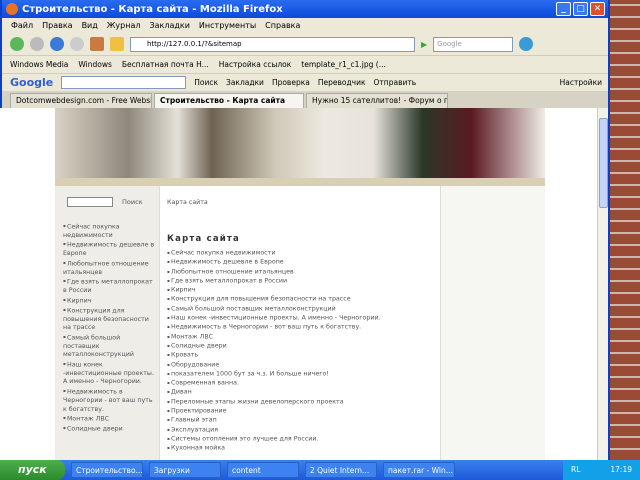  Describe the element at coordinates (342, 82) in the screenshot. I see `google-translate-button: Переводчик` at that location.